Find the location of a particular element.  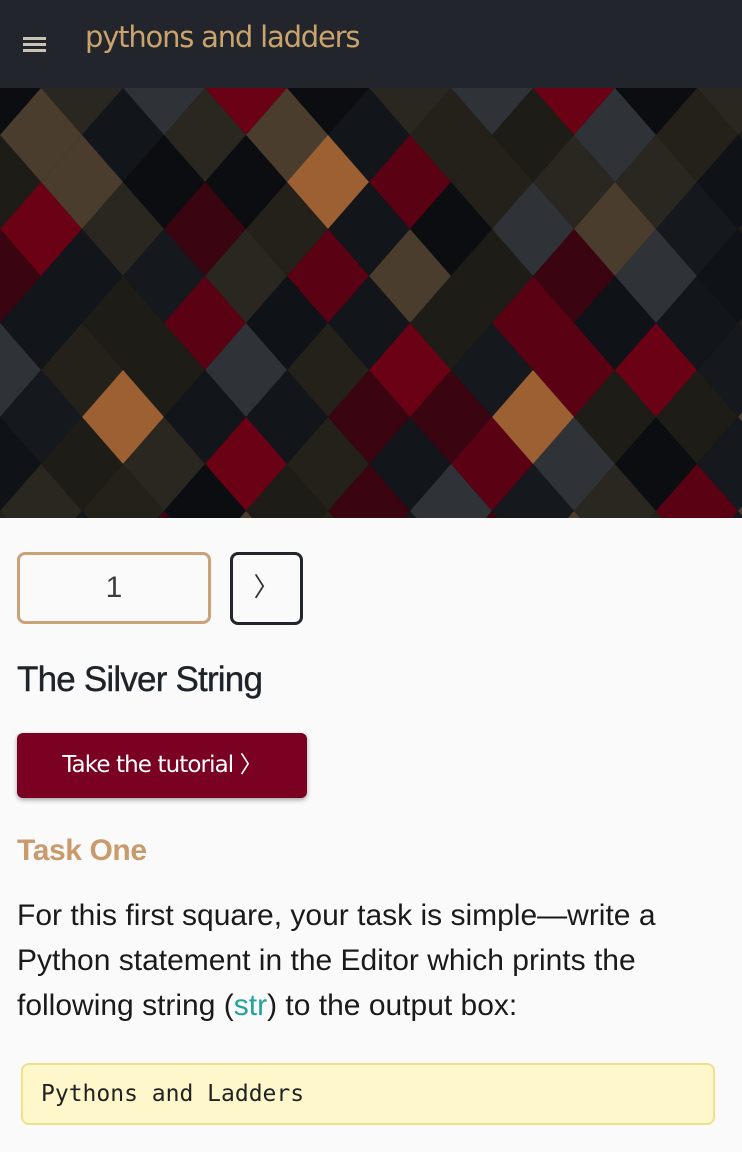

chevron-right-icon: 〉 is located at coordinates (266, 587).